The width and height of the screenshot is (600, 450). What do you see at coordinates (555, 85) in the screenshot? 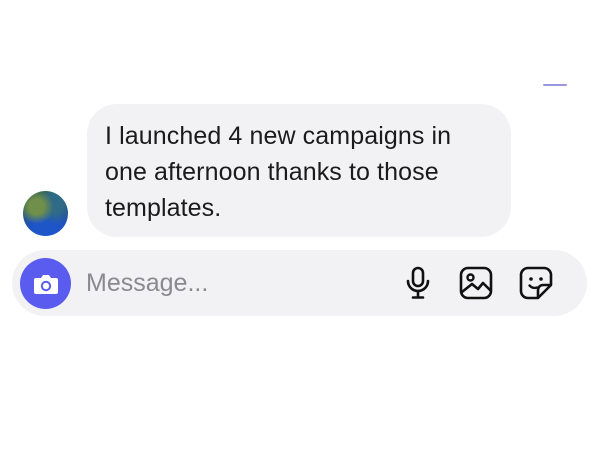
I see `scroll-indicator` at bounding box center [555, 85].